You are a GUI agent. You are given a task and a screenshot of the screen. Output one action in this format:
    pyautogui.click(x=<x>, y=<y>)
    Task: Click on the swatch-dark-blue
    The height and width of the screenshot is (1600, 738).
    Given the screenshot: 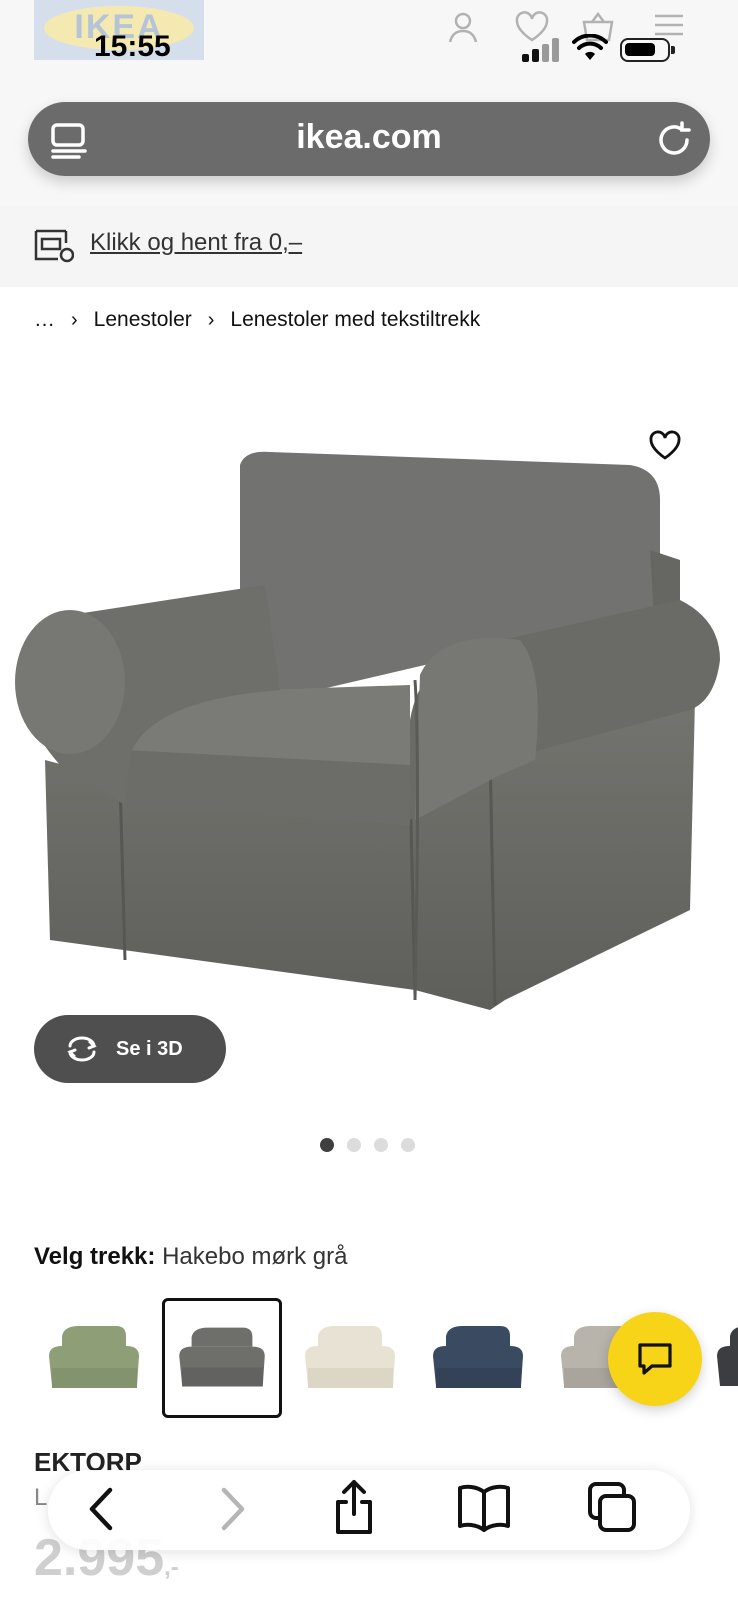 What is the action you would take?
    pyautogui.click(x=478, y=1358)
    